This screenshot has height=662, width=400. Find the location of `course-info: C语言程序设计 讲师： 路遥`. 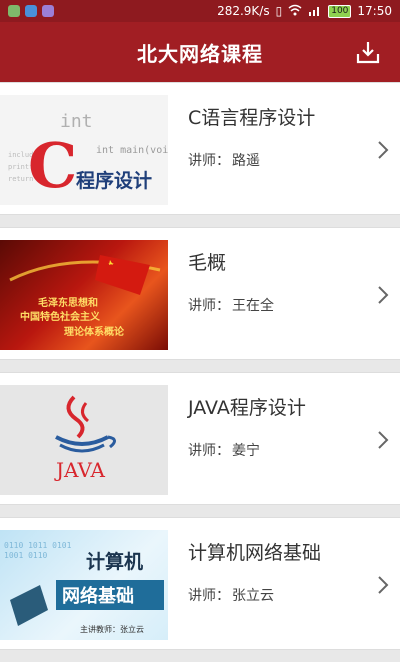

course-info: C语言程序设计 讲师： 路遥 is located at coordinates (278, 136).